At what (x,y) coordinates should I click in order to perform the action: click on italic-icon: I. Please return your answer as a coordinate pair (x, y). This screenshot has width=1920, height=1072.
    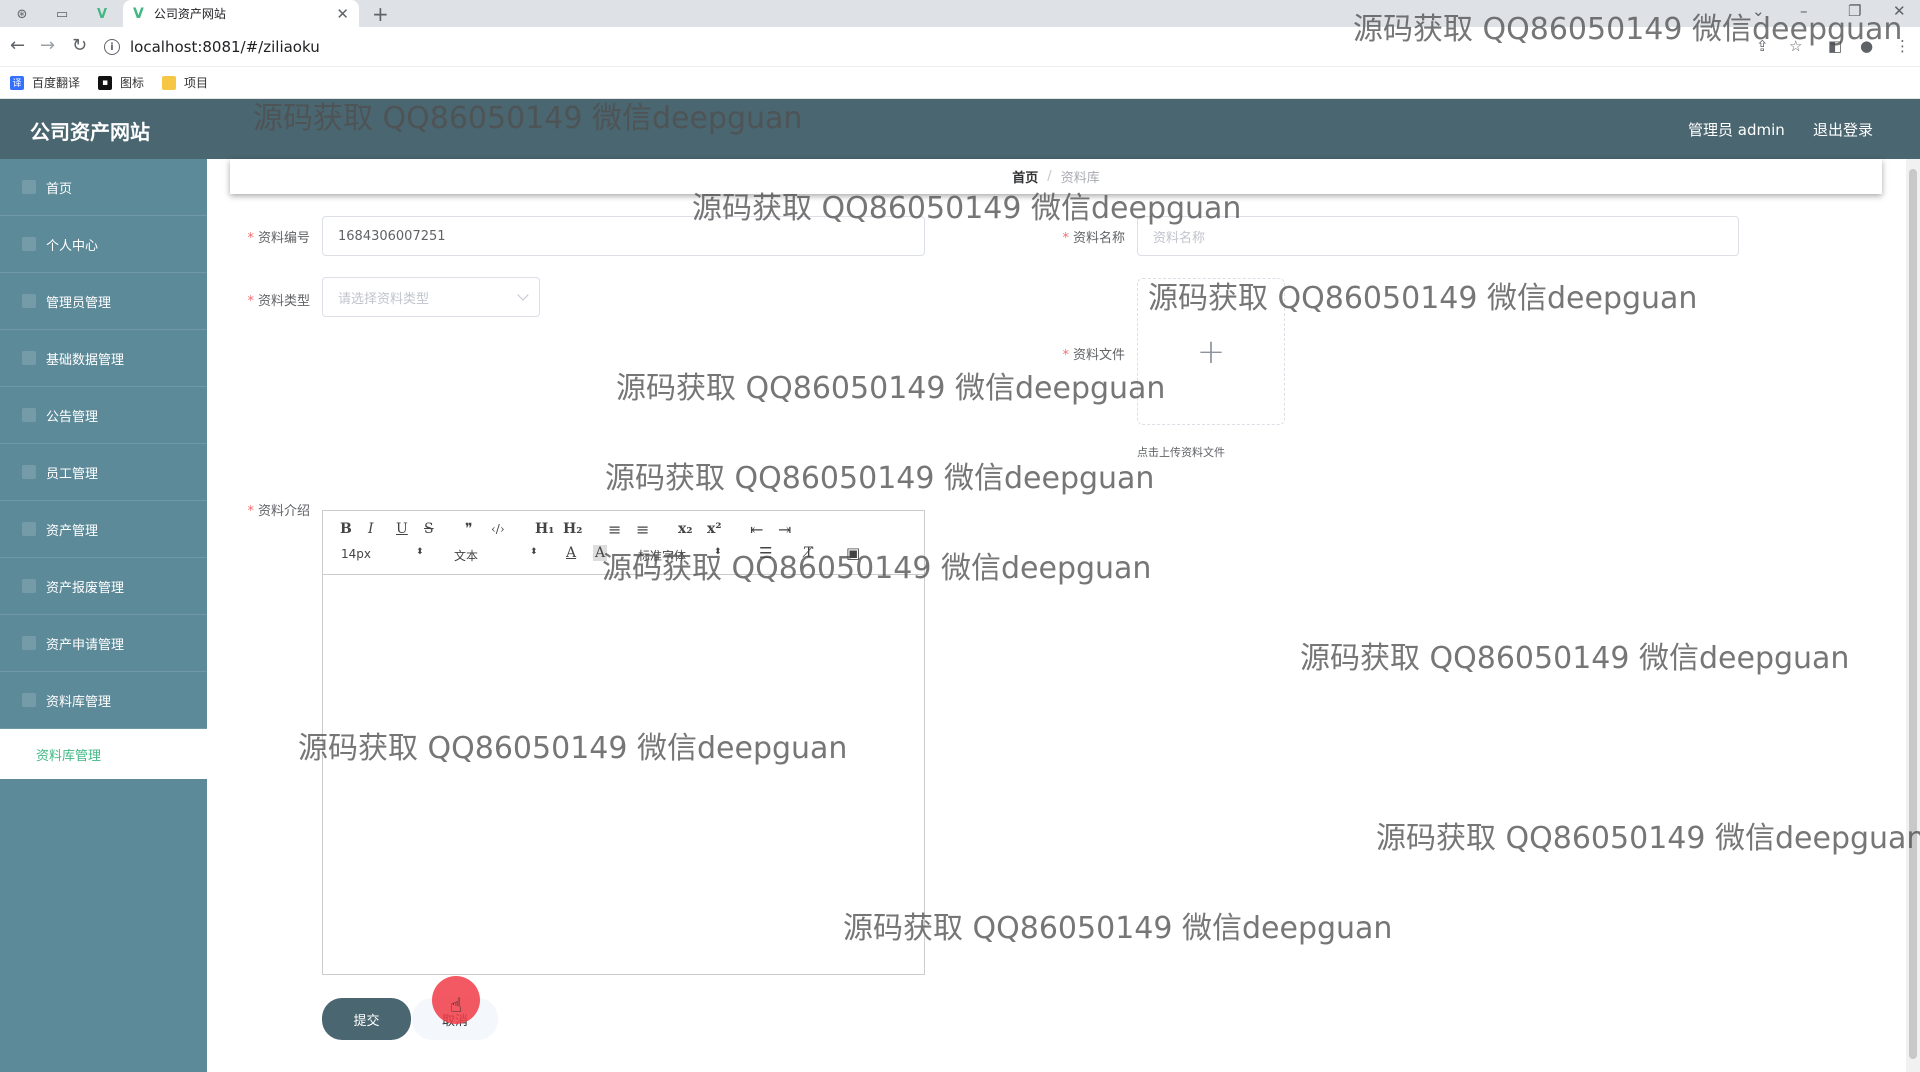
    Looking at the image, I should click on (371, 529).